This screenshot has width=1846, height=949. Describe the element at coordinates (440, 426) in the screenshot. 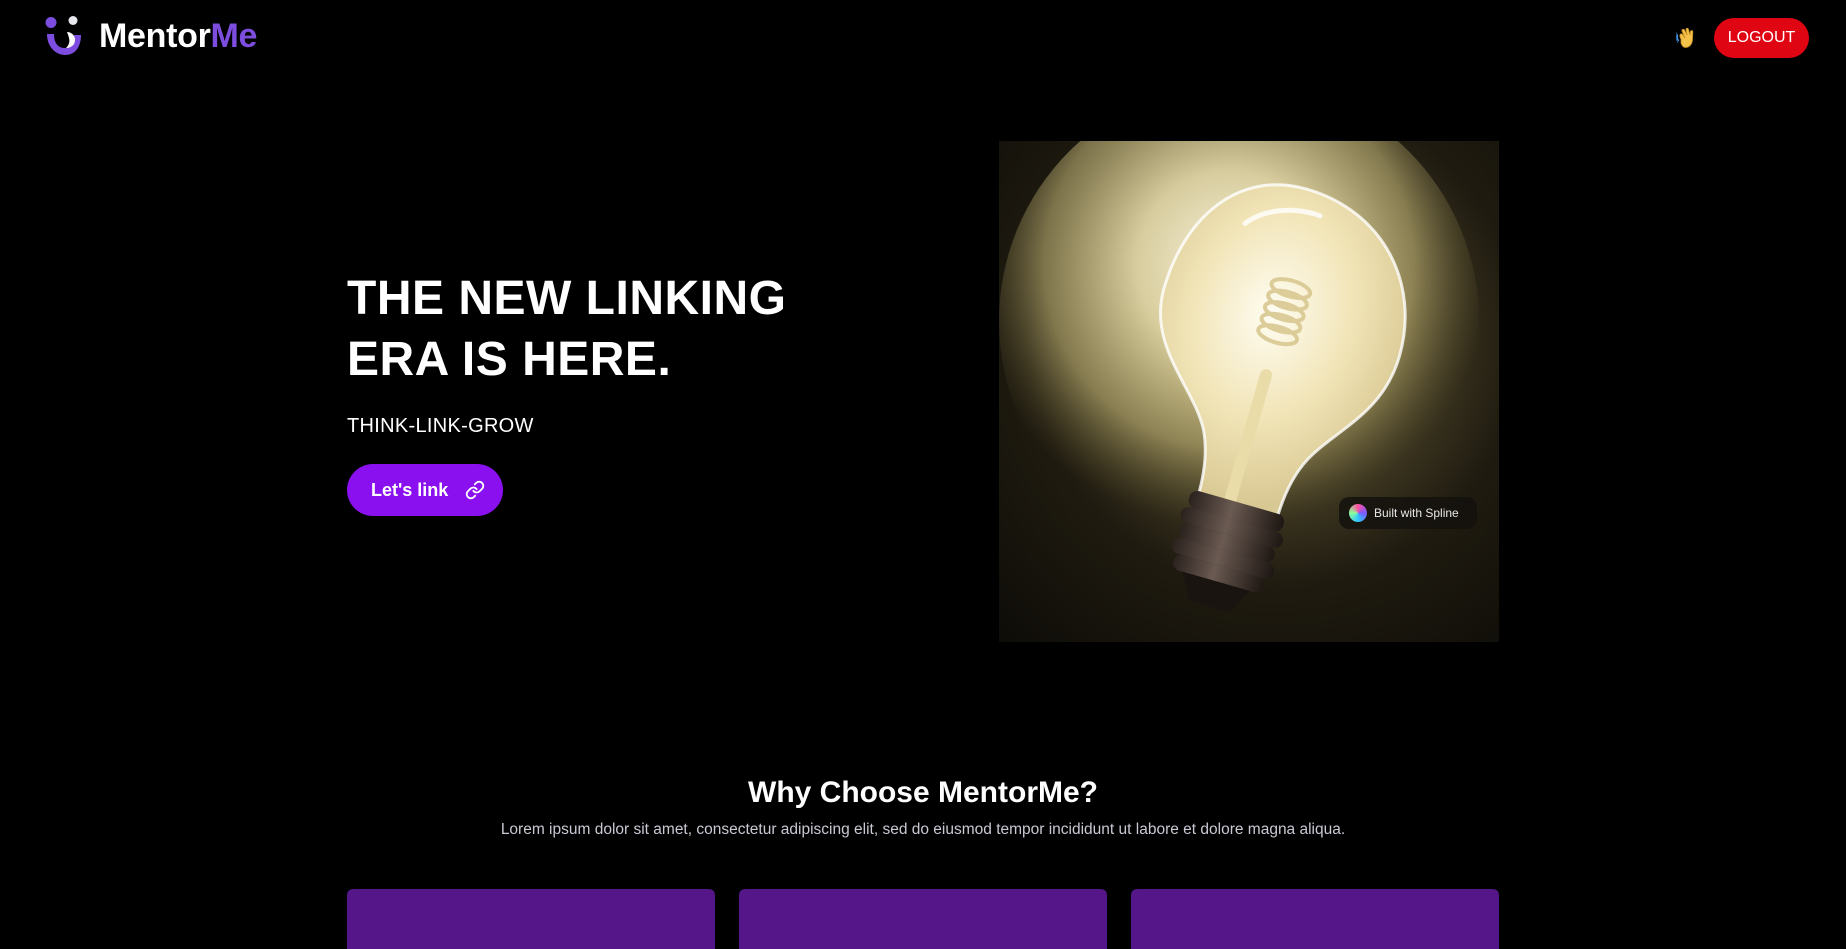

I see `hero-tagline: THINK-LINK-GROW` at that location.